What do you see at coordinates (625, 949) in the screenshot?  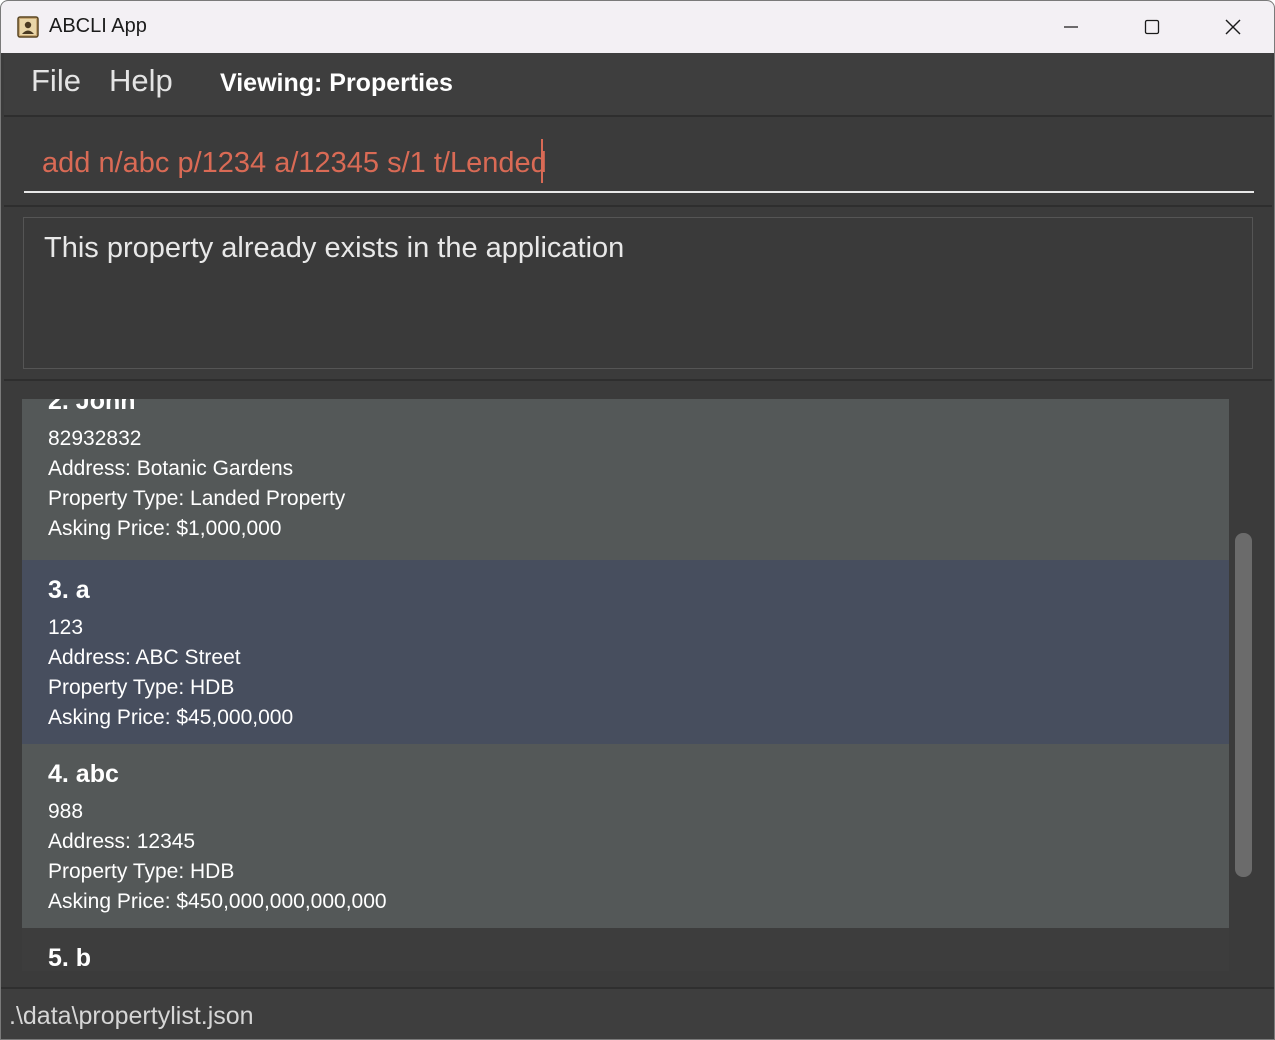 I see `property-card: 5. b` at bounding box center [625, 949].